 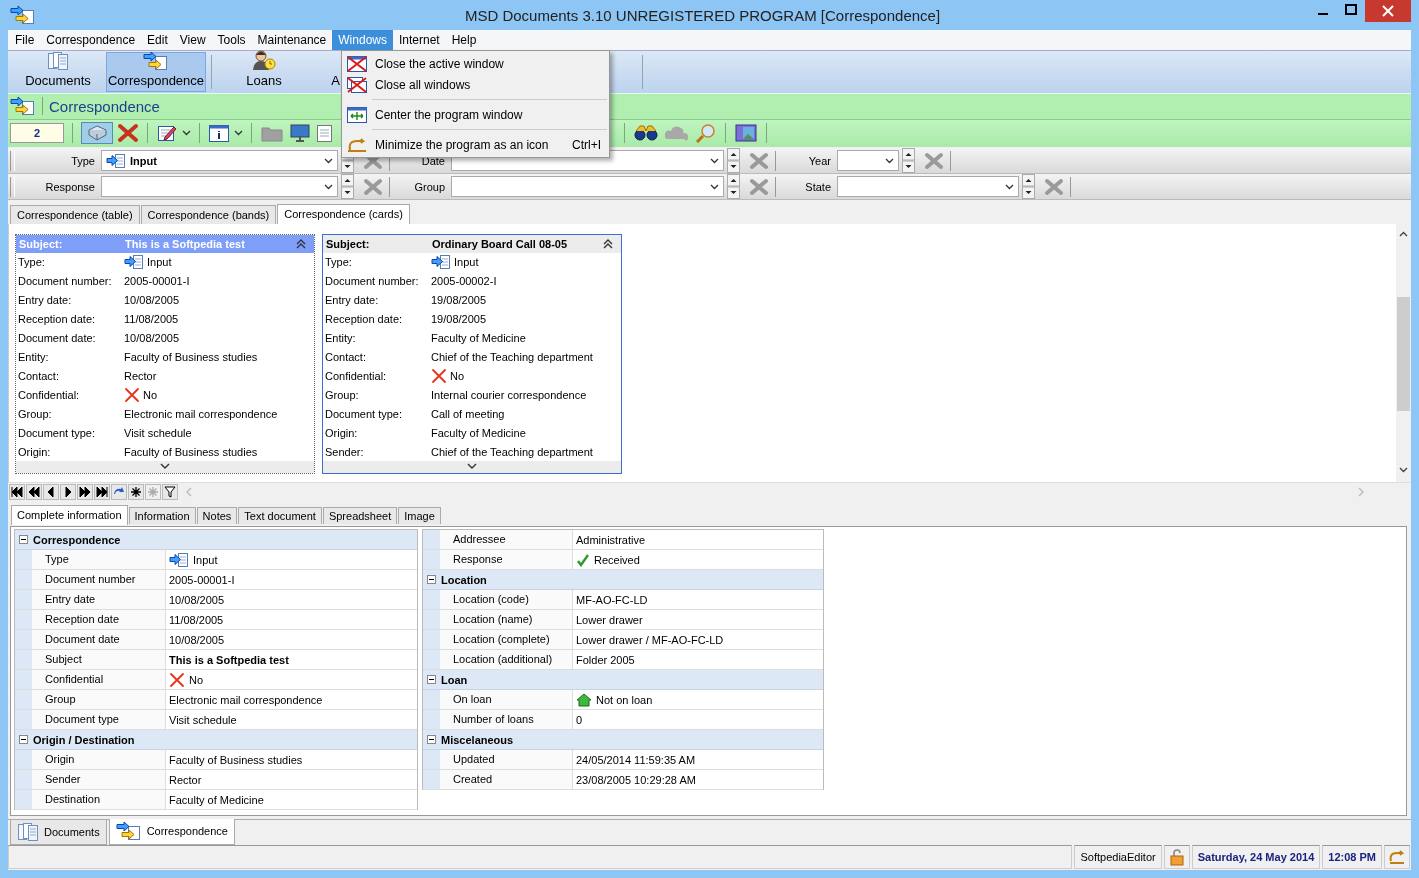 What do you see at coordinates (17, 491) in the screenshot?
I see `first-record-icon` at bounding box center [17, 491].